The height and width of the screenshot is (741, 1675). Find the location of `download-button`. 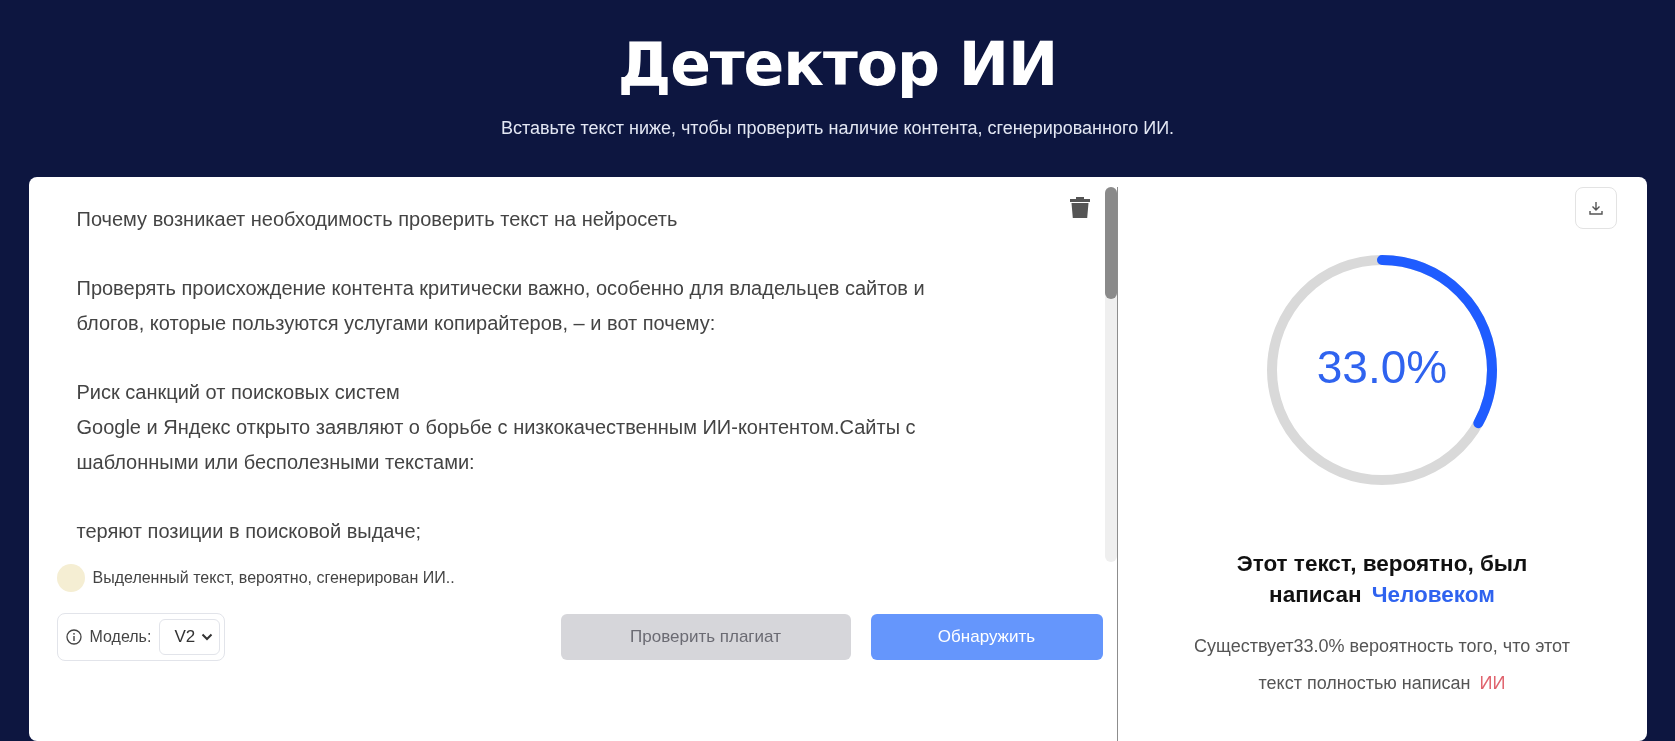

download-button is located at coordinates (1595, 208).